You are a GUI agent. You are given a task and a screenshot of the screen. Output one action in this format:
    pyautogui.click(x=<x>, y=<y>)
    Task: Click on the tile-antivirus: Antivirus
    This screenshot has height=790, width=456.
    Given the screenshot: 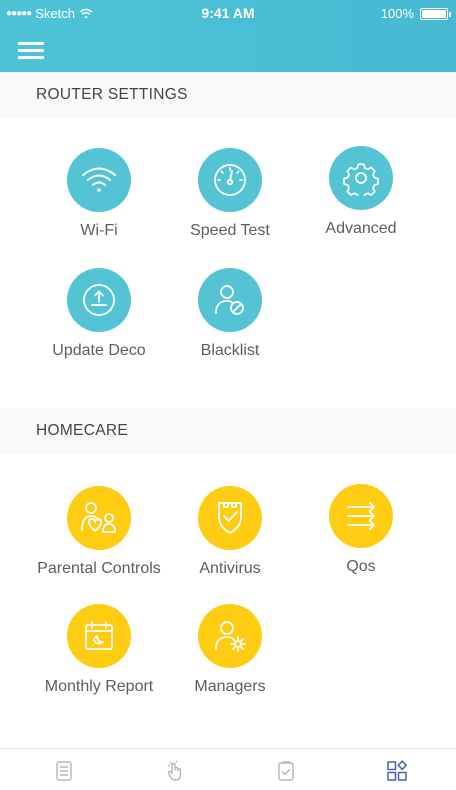 What is the action you would take?
    pyautogui.click(x=230, y=532)
    